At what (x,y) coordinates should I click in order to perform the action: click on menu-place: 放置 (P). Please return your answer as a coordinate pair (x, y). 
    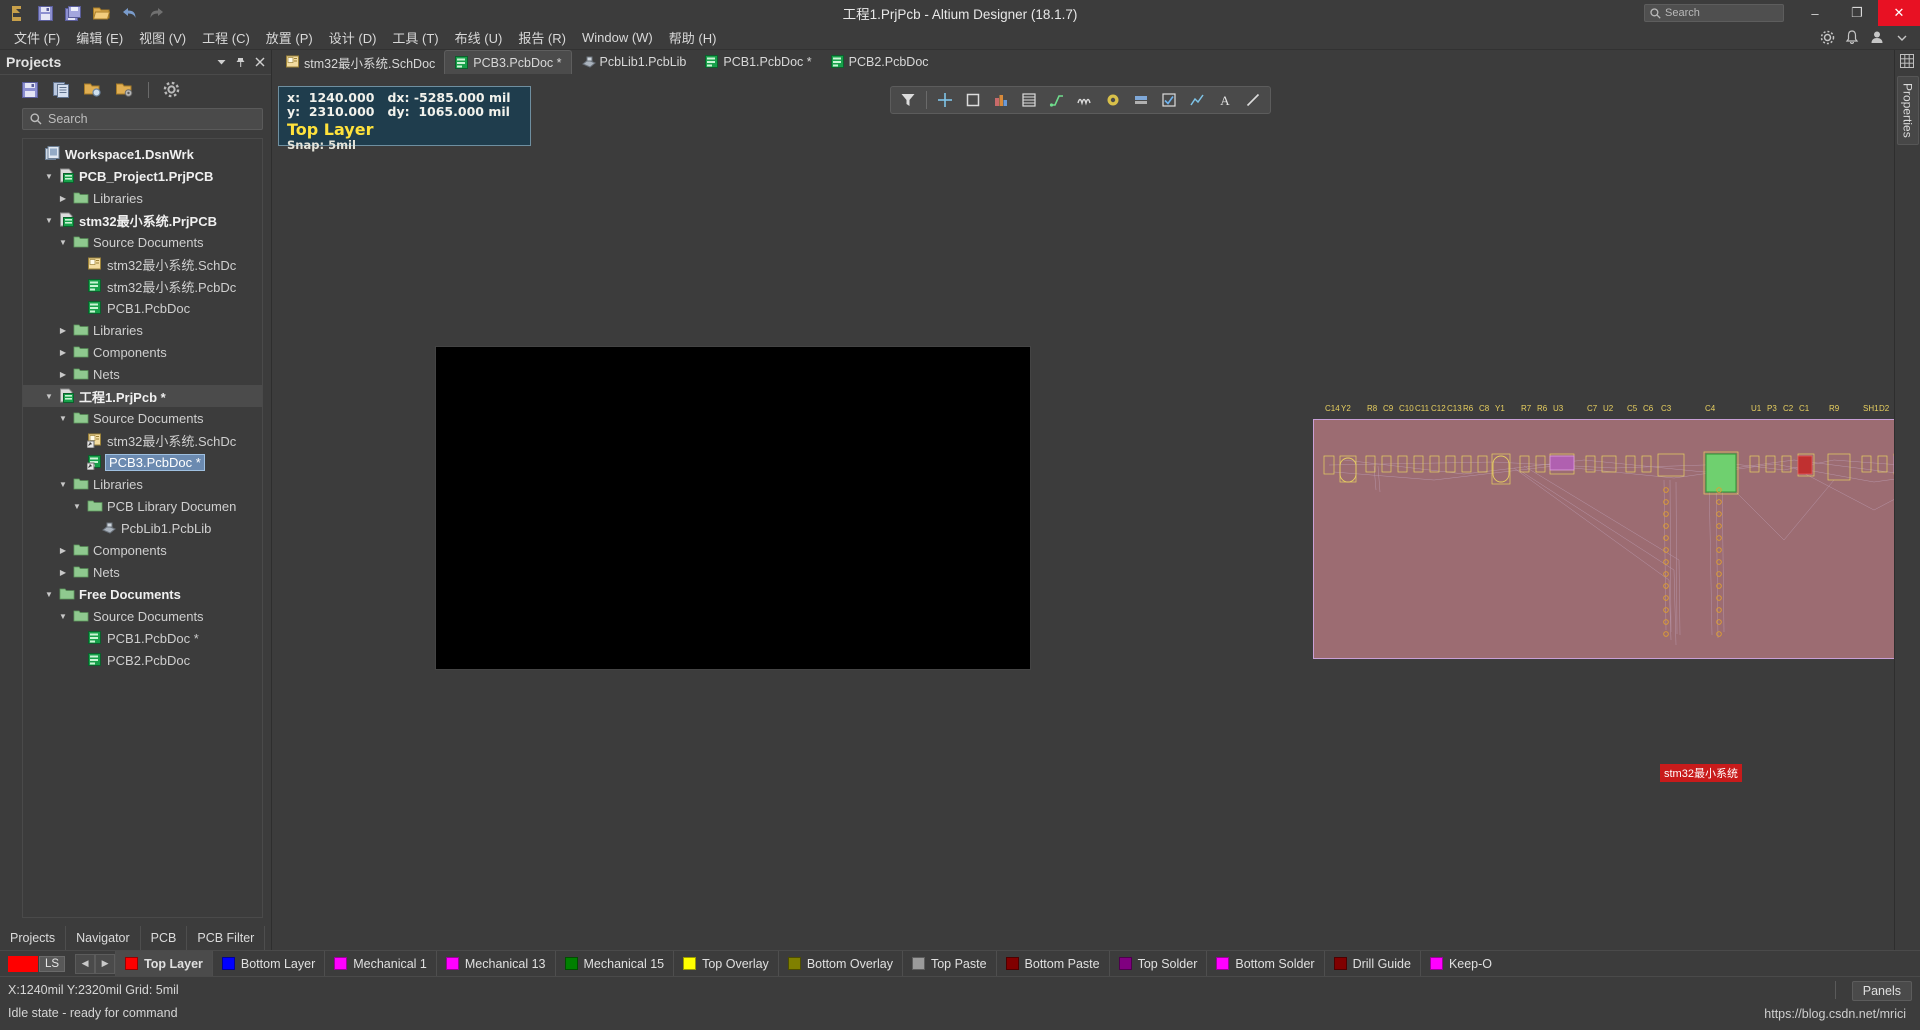
    Looking at the image, I should click on (289, 37).